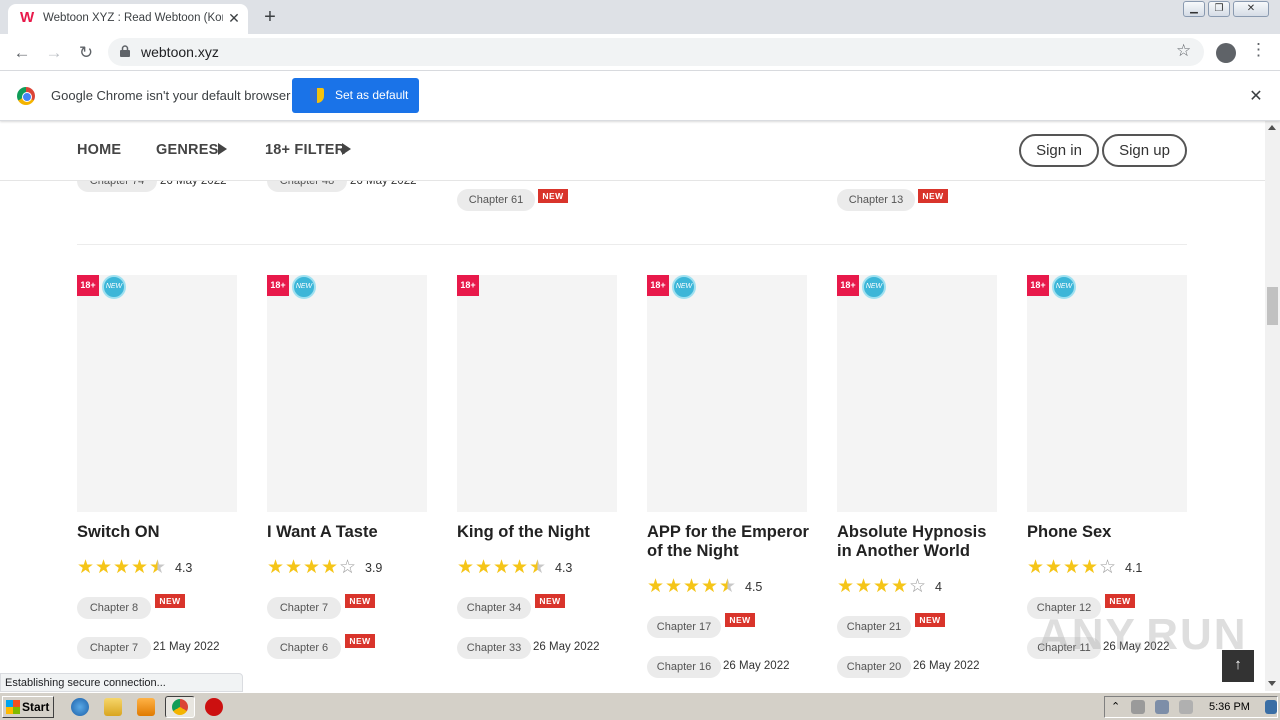 The image size is (1280, 720). I want to click on ie-icon, so click(80, 707).